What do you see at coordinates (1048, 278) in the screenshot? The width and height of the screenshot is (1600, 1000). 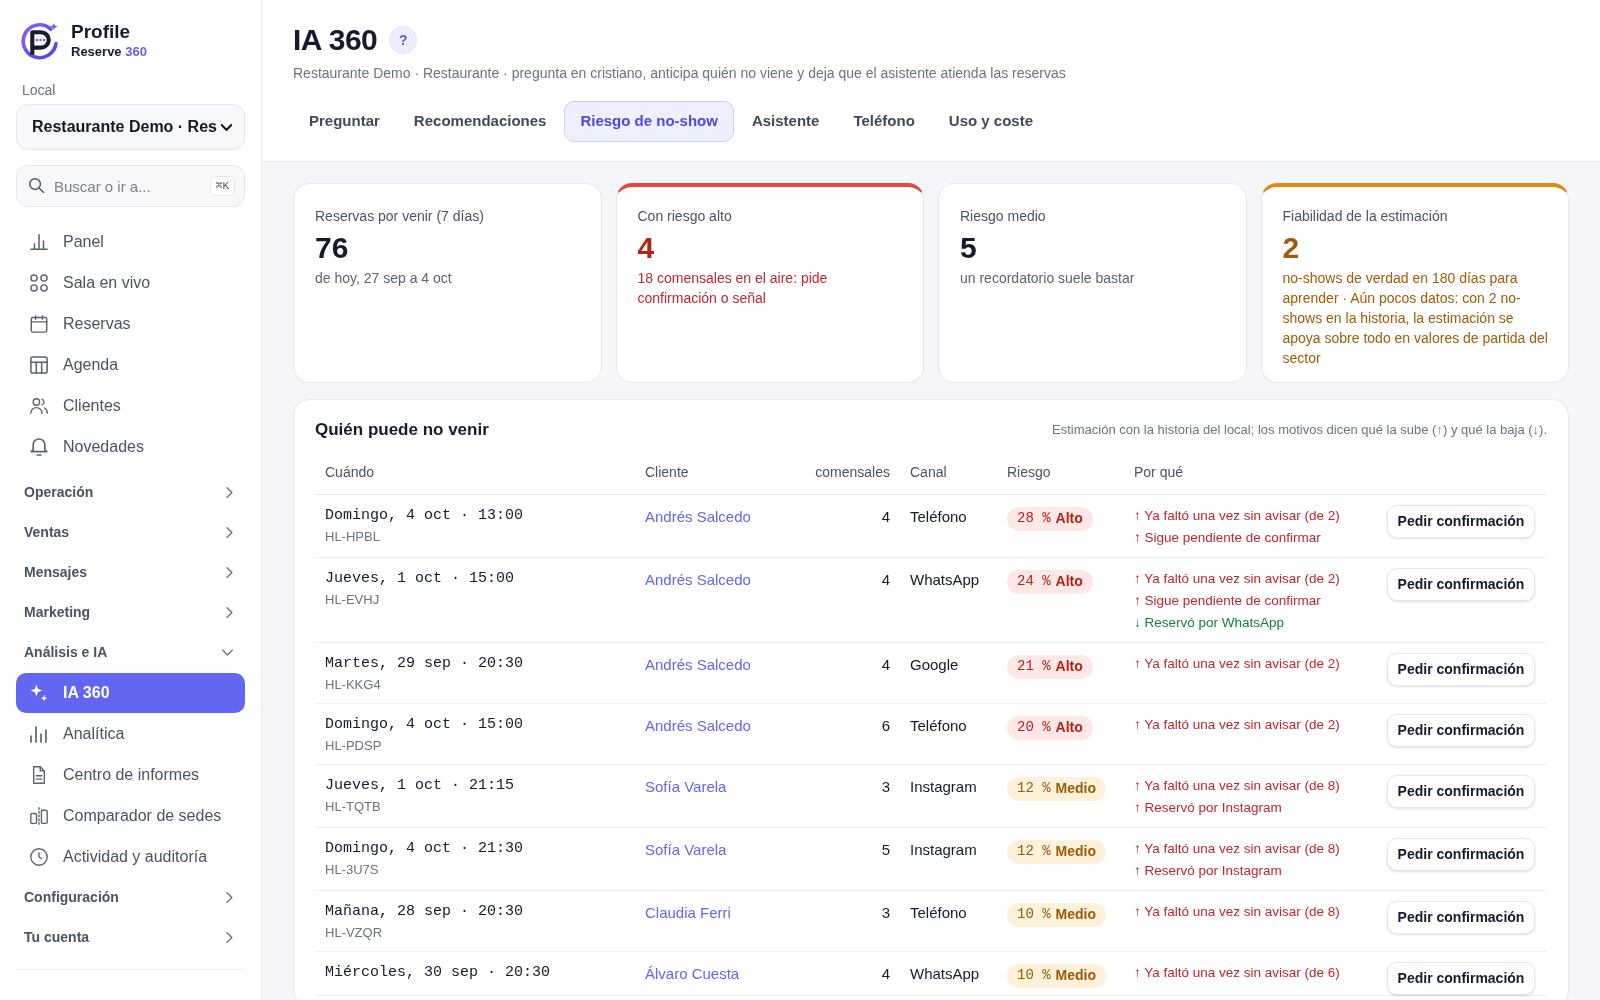 I see `stat-note: un recordatorio suele bastar` at bounding box center [1048, 278].